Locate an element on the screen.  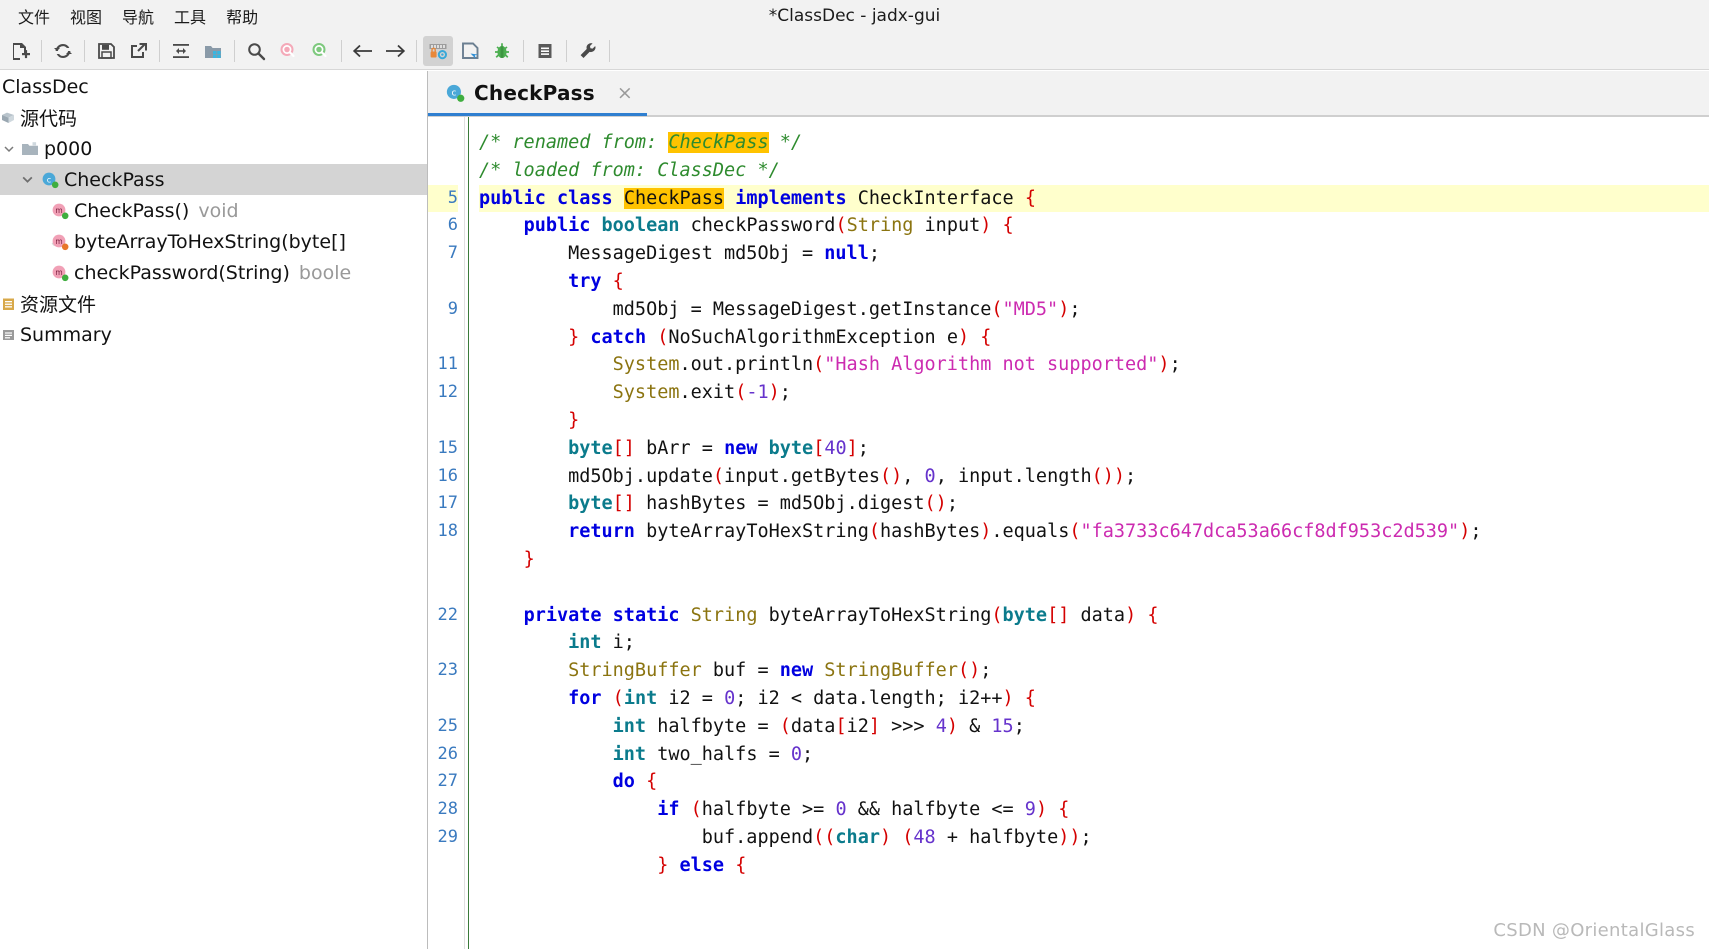
code-line: if (halfbyte >= 0 && halfbyte <= 9) { is located at coordinates (1094, 810).